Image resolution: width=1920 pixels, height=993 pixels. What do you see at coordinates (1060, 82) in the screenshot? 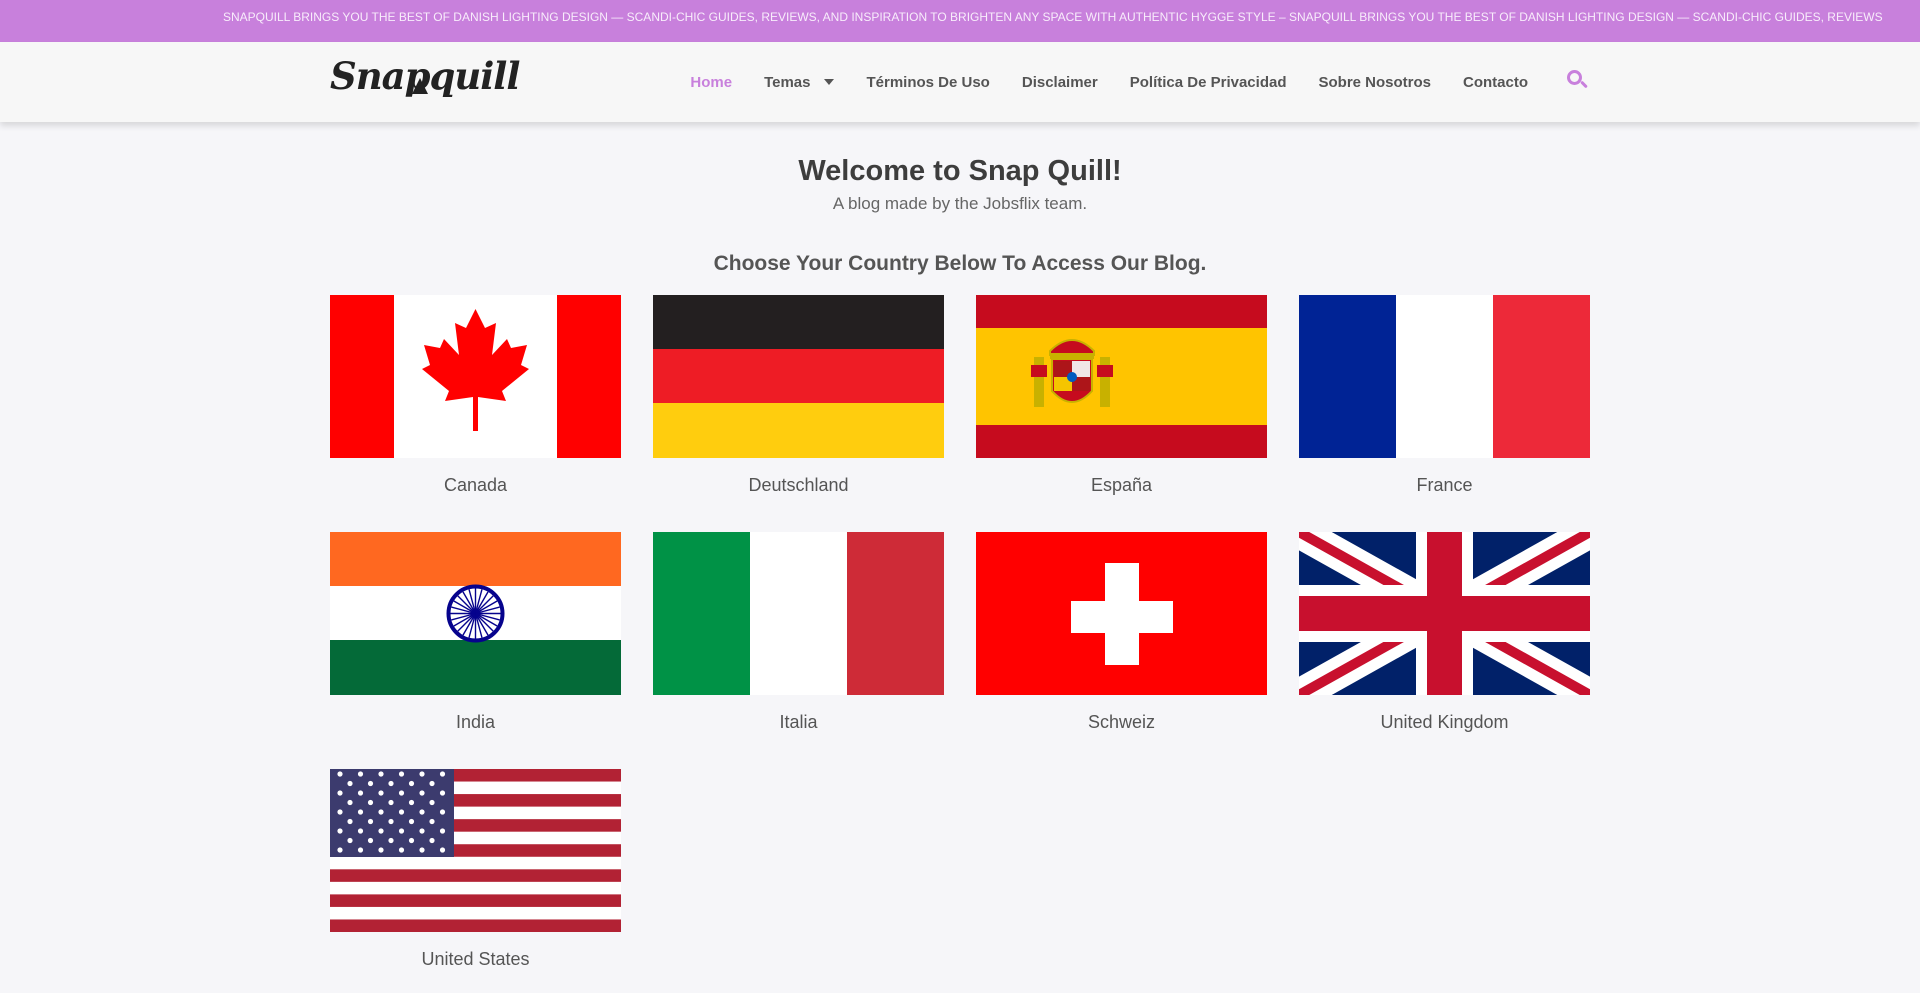
I see `nav-disclaimer: Disclaimer` at bounding box center [1060, 82].